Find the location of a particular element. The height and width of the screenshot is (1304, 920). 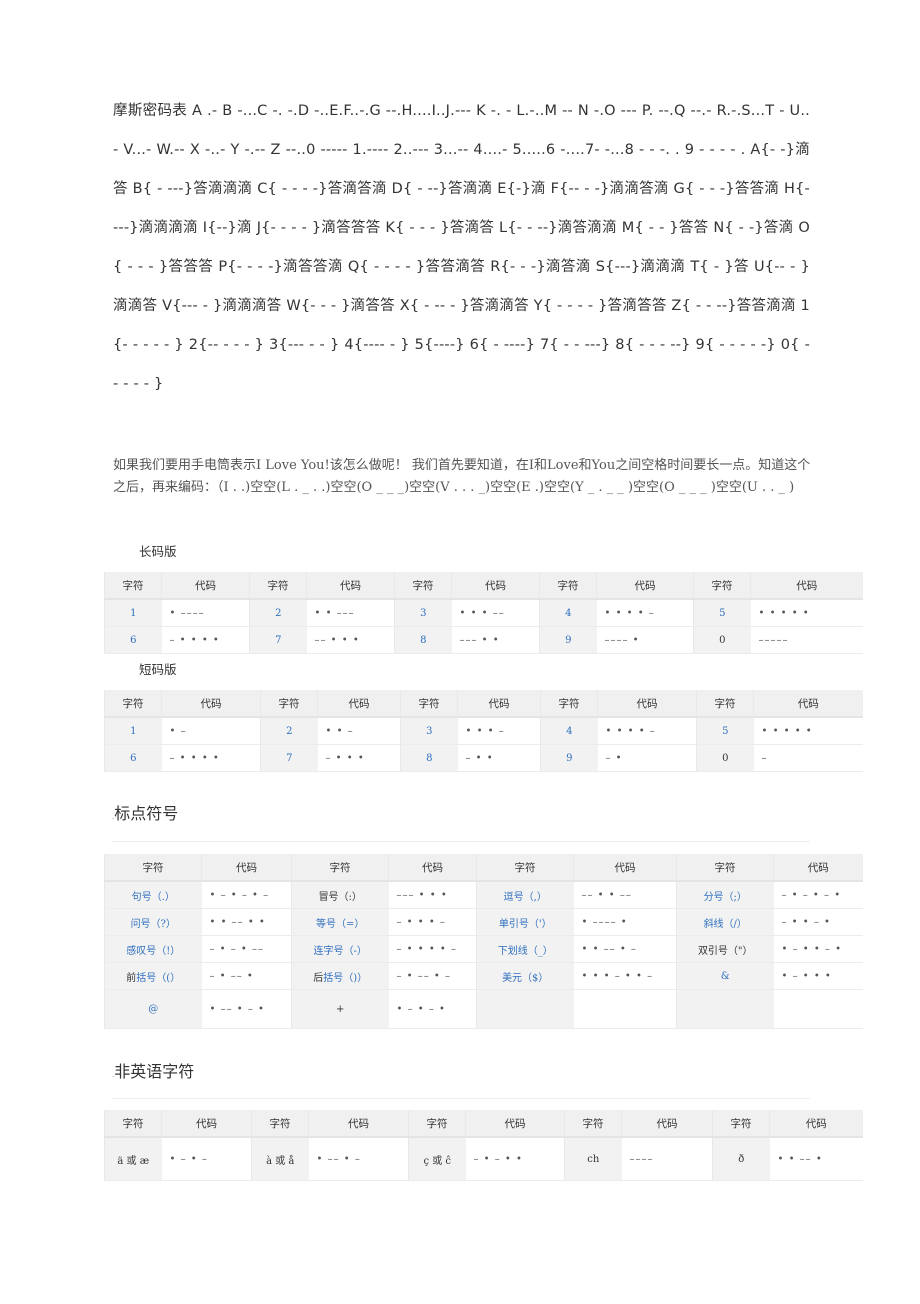

code-cell: –––– • is located at coordinates (645, 640).